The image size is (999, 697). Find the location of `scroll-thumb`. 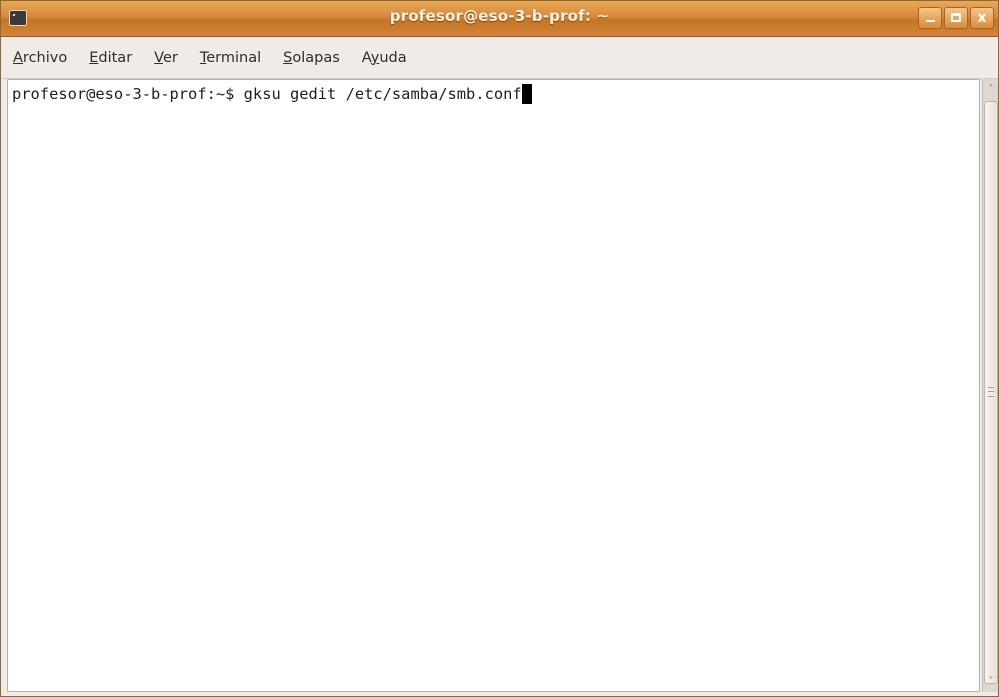

scroll-thumb is located at coordinates (991, 392).